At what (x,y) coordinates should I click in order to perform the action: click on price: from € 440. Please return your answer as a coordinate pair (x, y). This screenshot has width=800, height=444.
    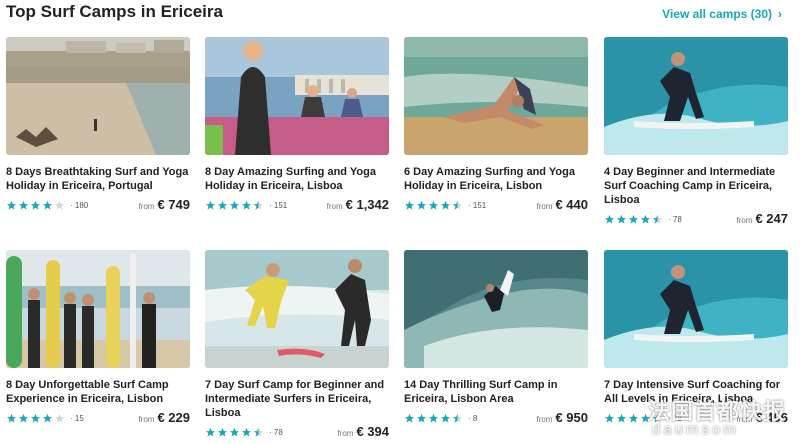
    Looking at the image, I should click on (562, 205).